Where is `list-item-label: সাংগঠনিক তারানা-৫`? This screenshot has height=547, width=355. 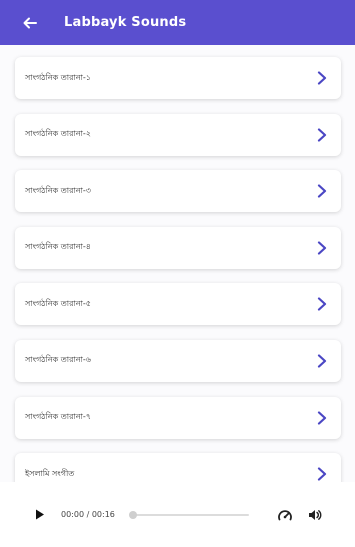
list-item-label: সাংগঠনিক তারানা-৫ is located at coordinates (58, 303).